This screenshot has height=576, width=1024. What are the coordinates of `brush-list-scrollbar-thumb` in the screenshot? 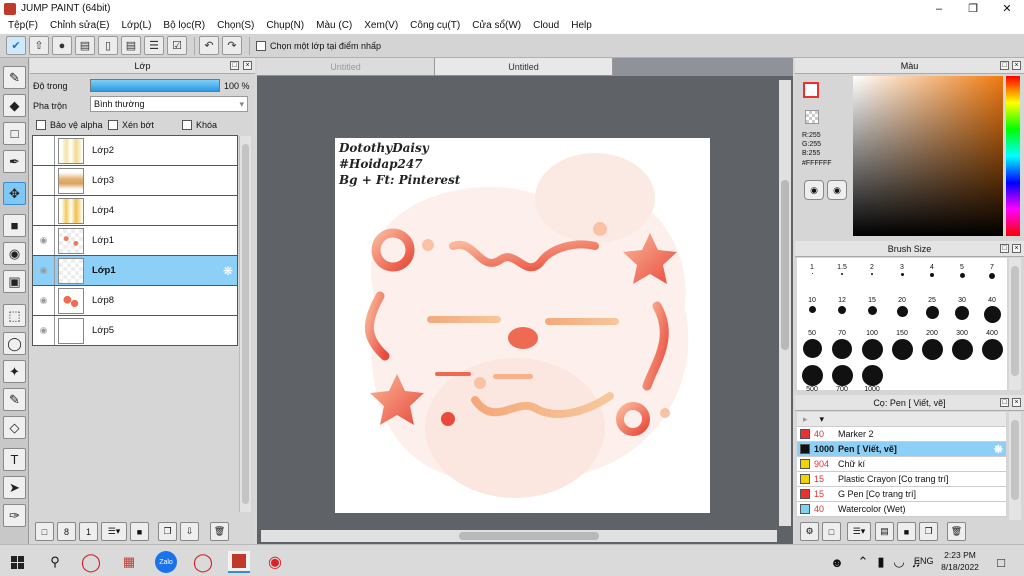 It's located at (1015, 460).